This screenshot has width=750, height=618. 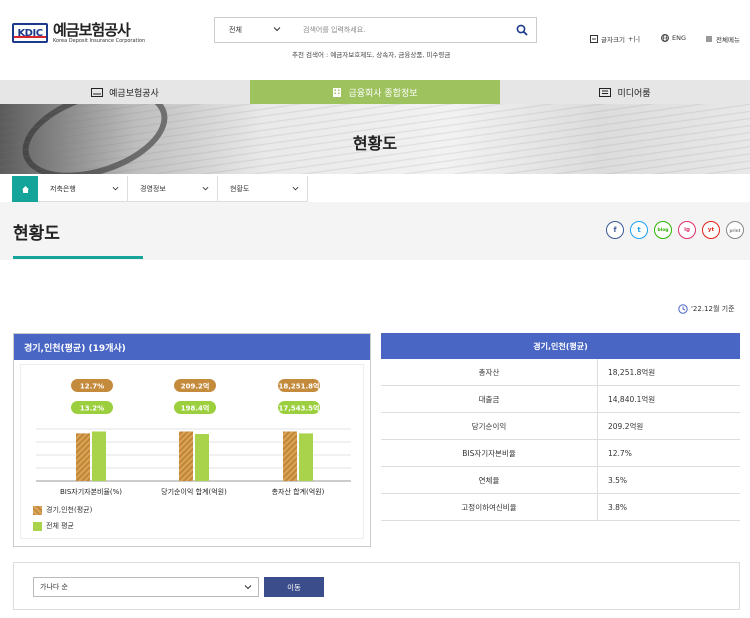 What do you see at coordinates (632, 399) in the screenshot?
I see `table-row-value: 14,840.1억원` at bounding box center [632, 399].